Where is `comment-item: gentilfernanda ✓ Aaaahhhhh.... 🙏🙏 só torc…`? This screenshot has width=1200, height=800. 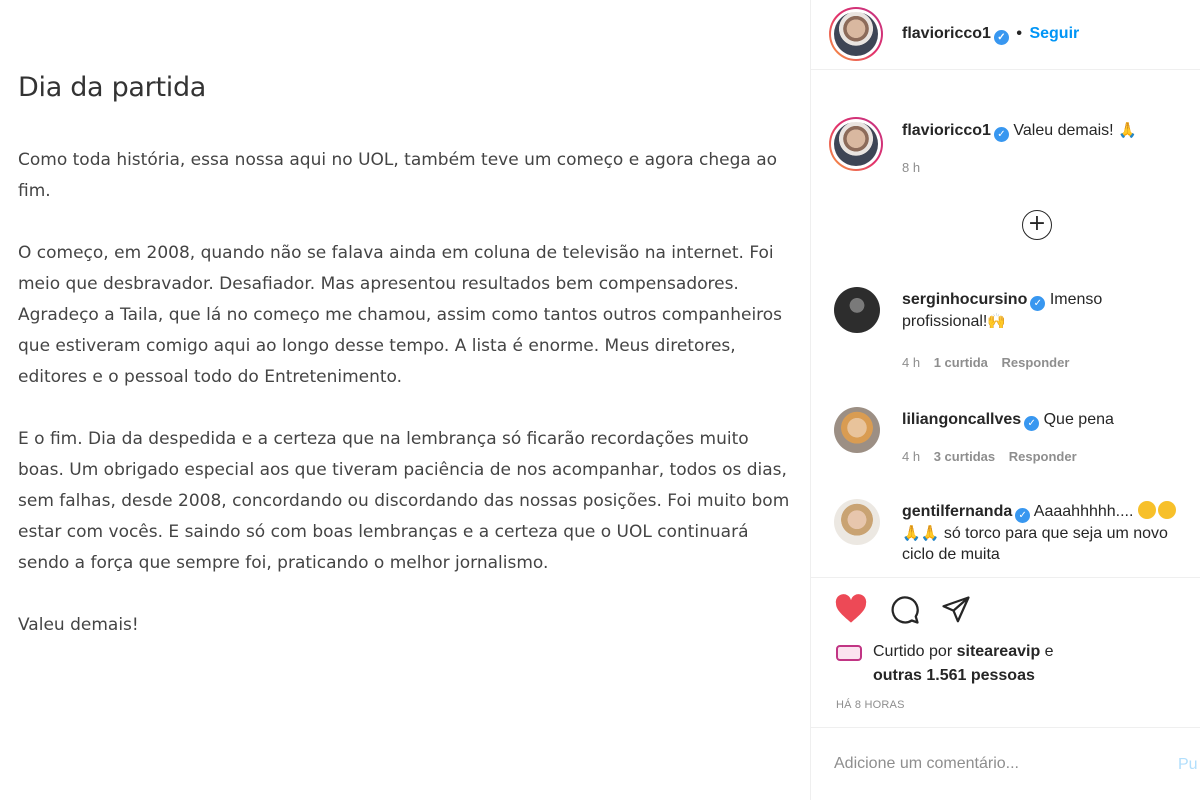 comment-item: gentilfernanda ✓ Aaaahhhhh.... 🙏🙏 só torc… is located at coordinates (1005, 538).